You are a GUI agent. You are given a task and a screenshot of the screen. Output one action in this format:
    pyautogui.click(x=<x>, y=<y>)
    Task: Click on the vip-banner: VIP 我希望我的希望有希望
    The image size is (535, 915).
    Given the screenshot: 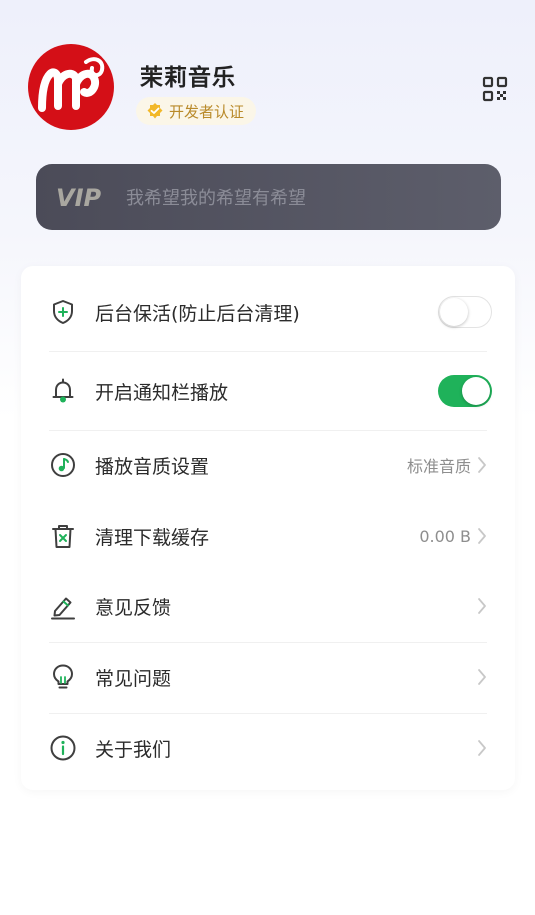 What is the action you would take?
    pyautogui.click(x=268, y=197)
    